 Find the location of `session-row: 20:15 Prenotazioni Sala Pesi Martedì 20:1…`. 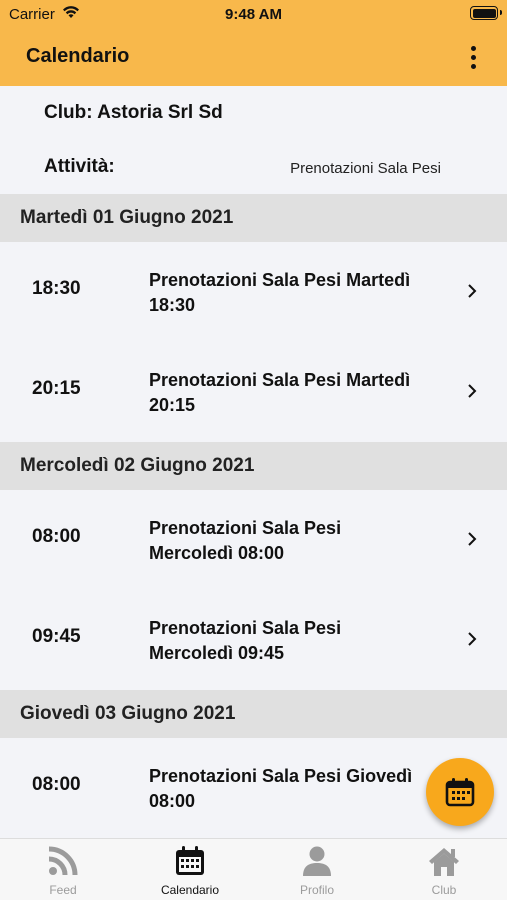

session-row: 20:15 Prenotazioni Sala Pesi Martedì 20:1… is located at coordinates (253, 392).